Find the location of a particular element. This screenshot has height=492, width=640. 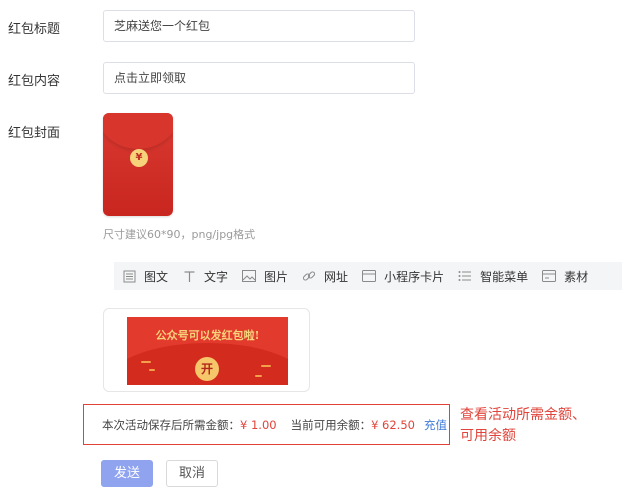

toolbar-label: 网址 is located at coordinates (336, 276).